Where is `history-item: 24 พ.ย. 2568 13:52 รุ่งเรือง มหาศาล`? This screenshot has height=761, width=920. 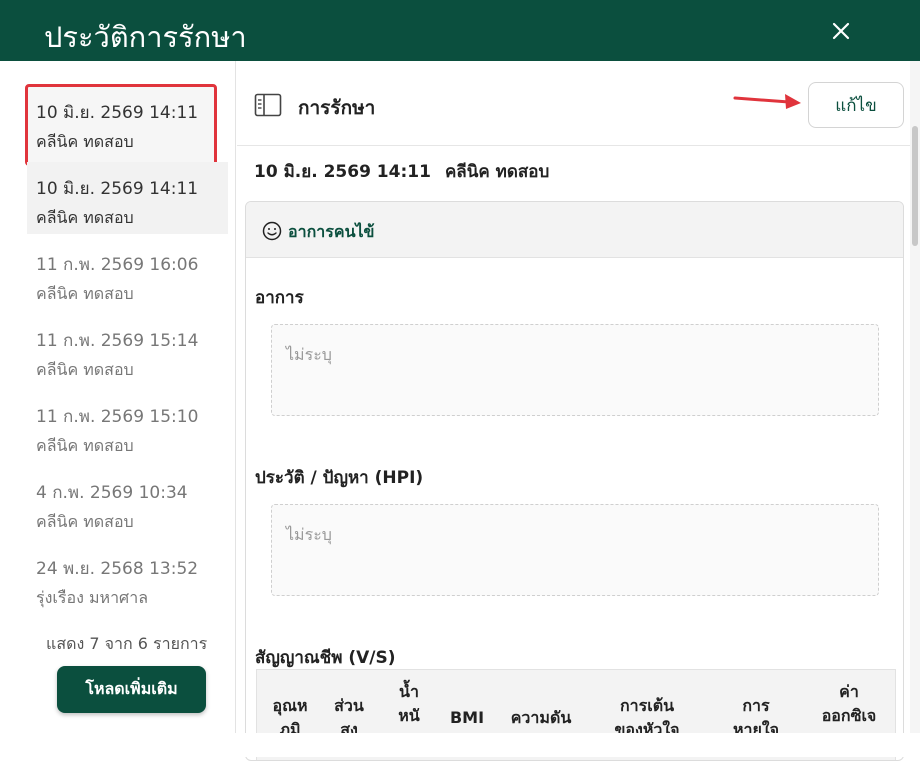 history-item: 24 พ.ย. 2568 13:52 รุ่งเรือง มหาศาล is located at coordinates (127, 578).